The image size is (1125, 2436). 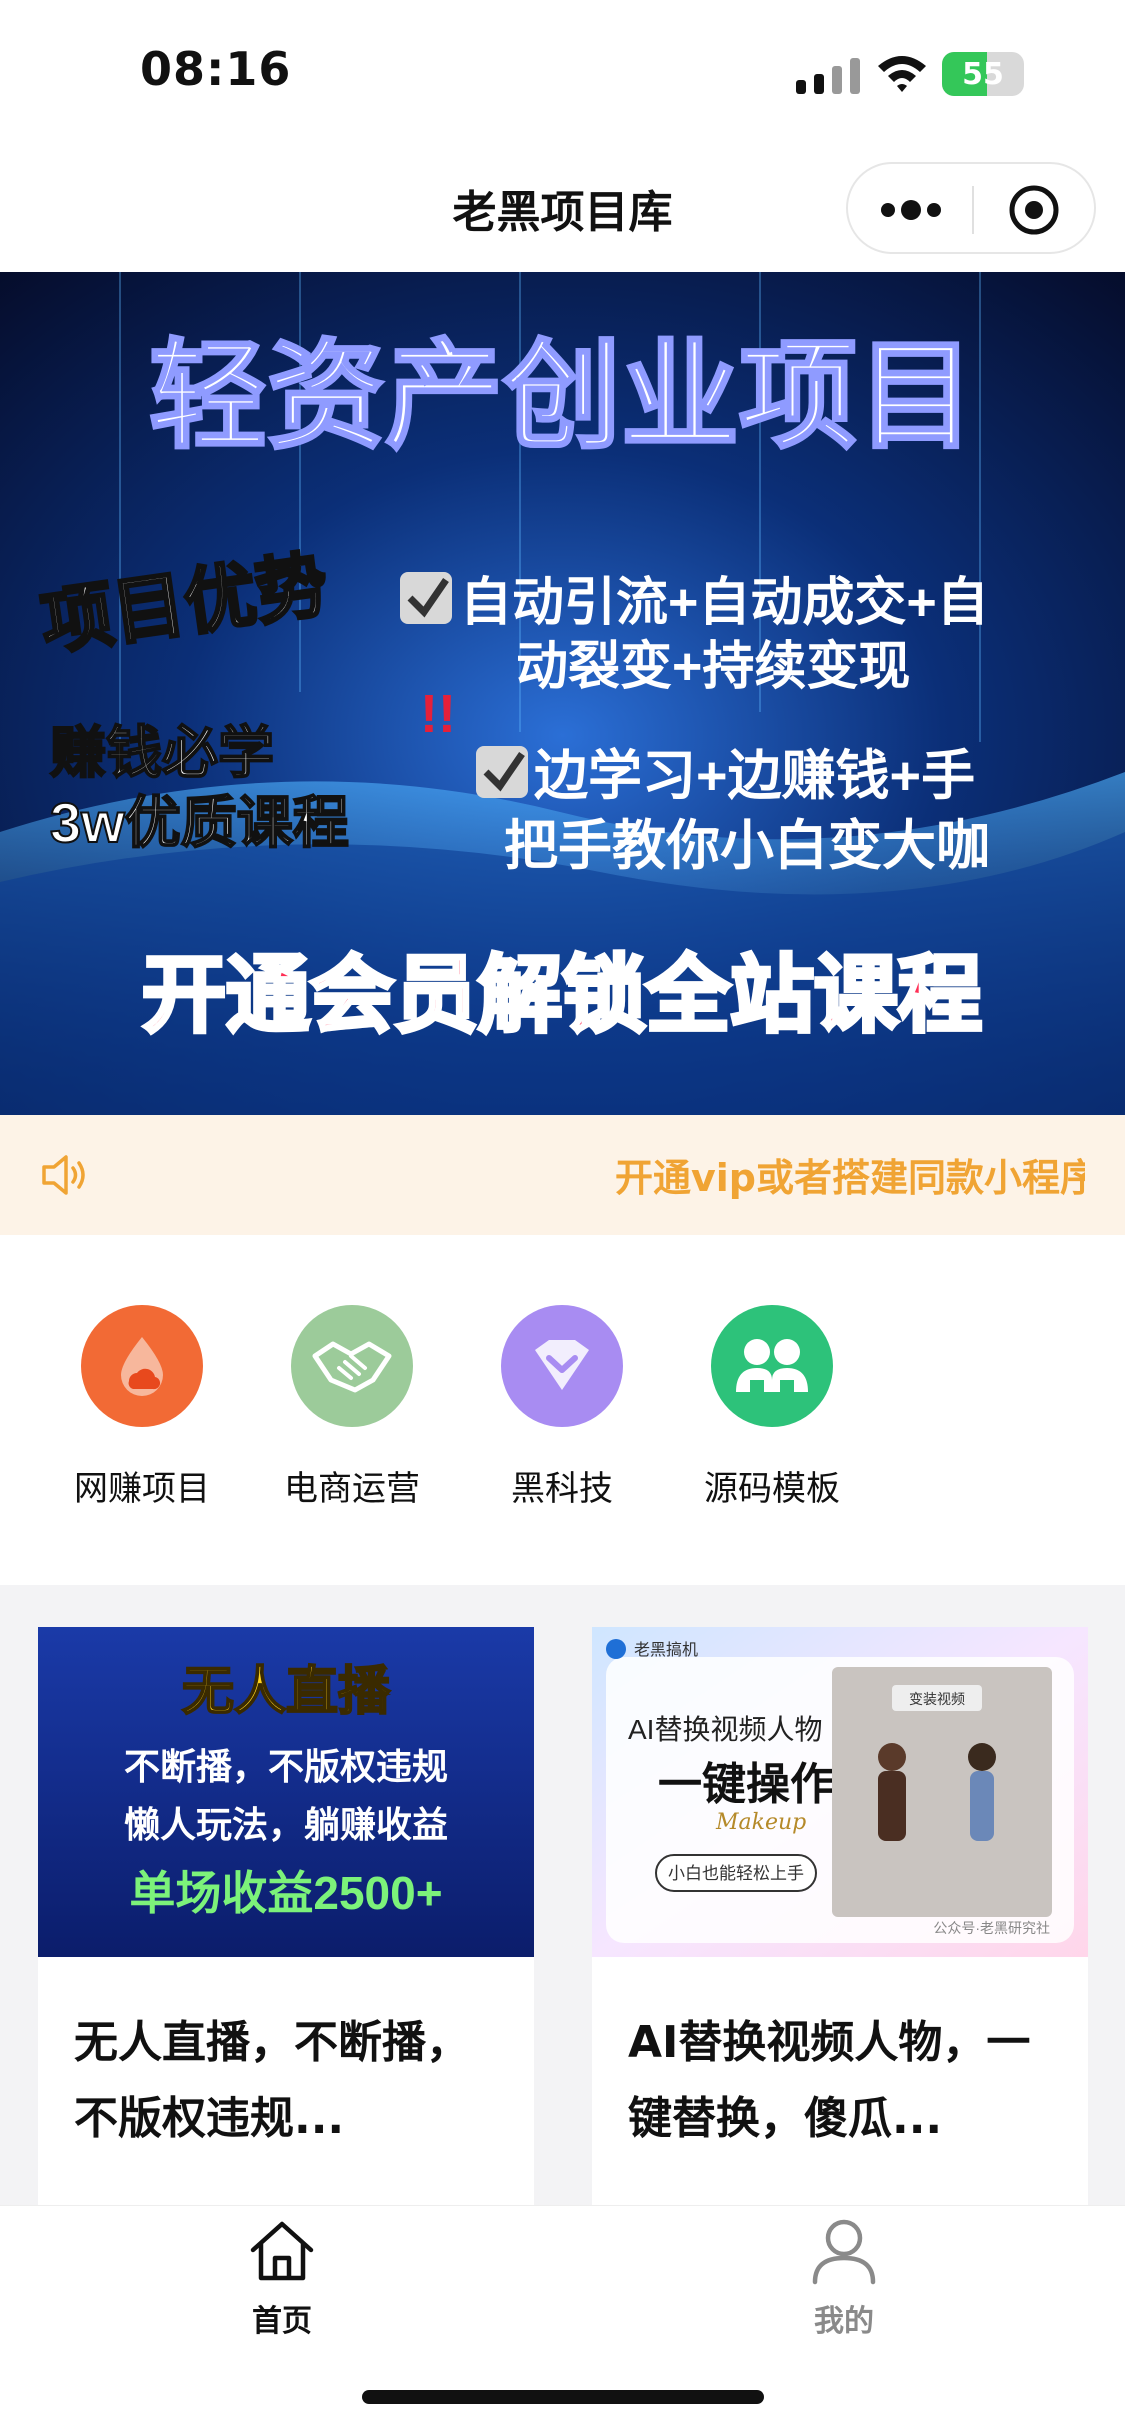 I want to click on battery-icon: 55, so click(x=983, y=74).